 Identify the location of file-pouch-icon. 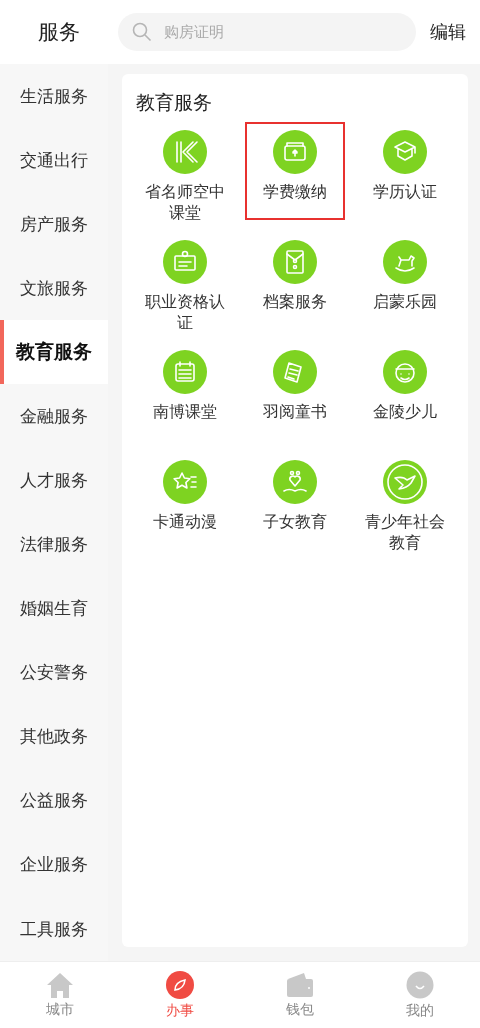
(295, 262).